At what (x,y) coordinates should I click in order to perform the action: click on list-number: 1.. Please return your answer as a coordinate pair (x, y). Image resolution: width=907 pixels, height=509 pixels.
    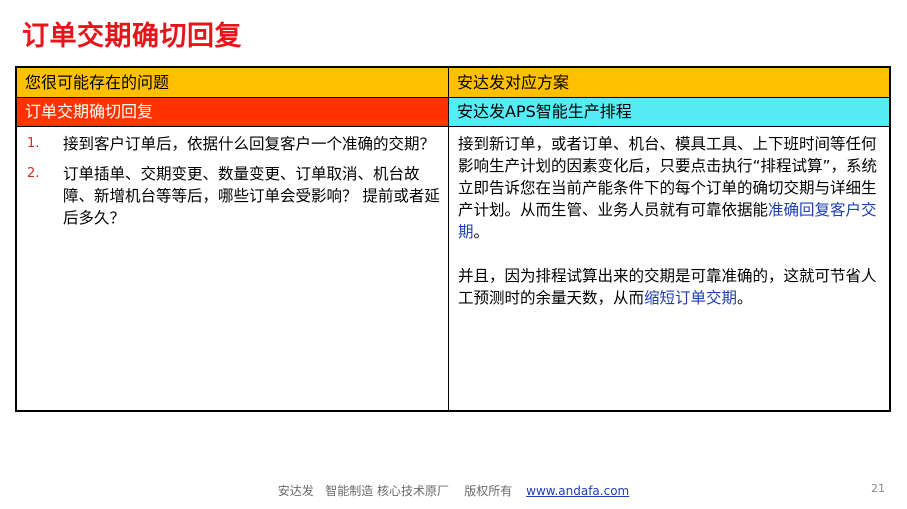
    Looking at the image, I should click on (33, 143).